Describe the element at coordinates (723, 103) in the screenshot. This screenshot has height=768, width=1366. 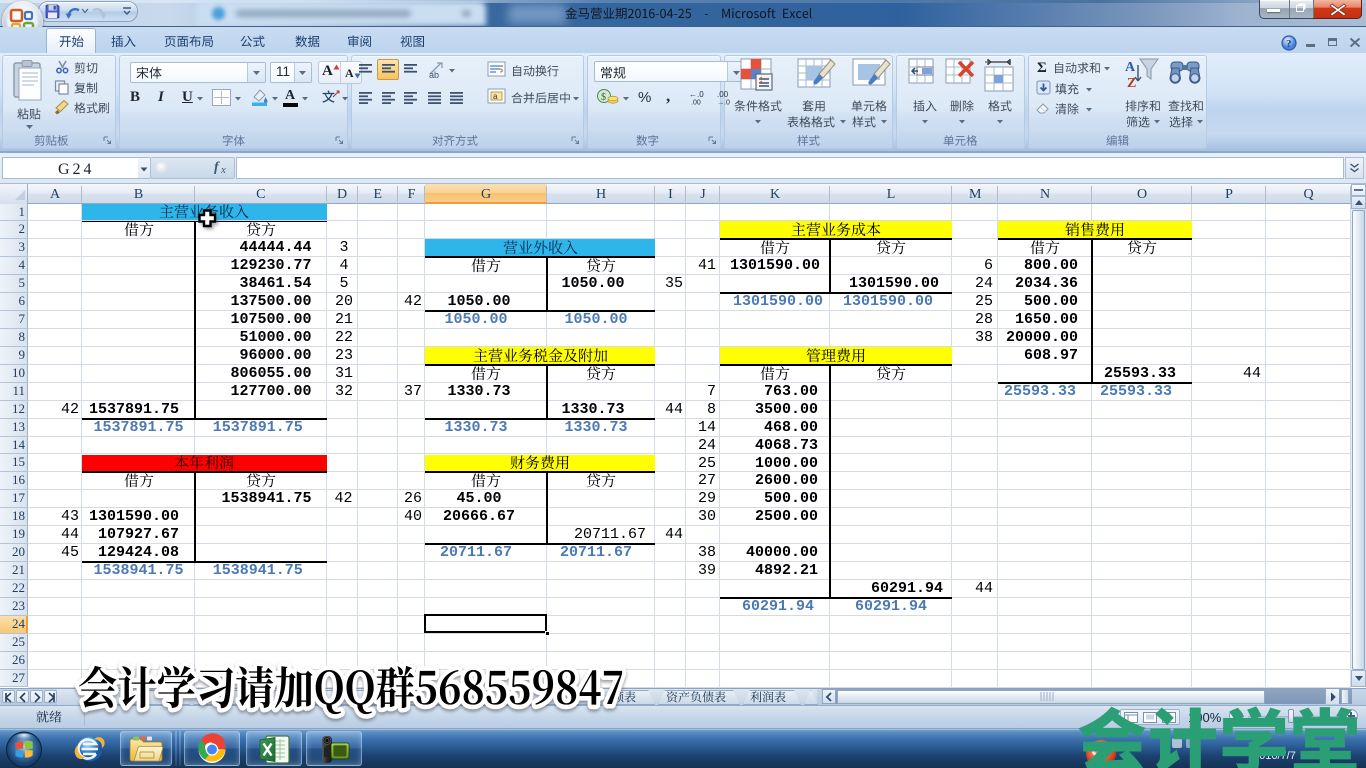
I see `svg-text: →.0` at that location.